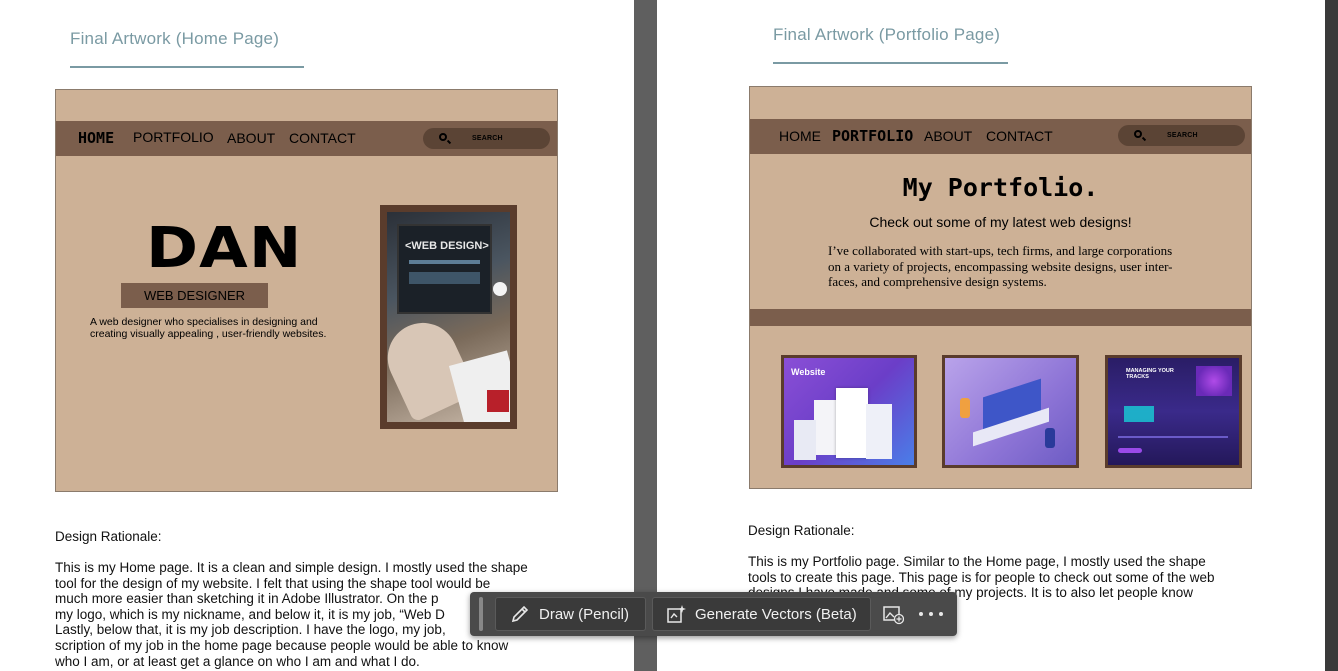  What do you see at coordinates (520, 614) in the screenshot?
I see `pencil-icon` at bounding box center [520, 614].